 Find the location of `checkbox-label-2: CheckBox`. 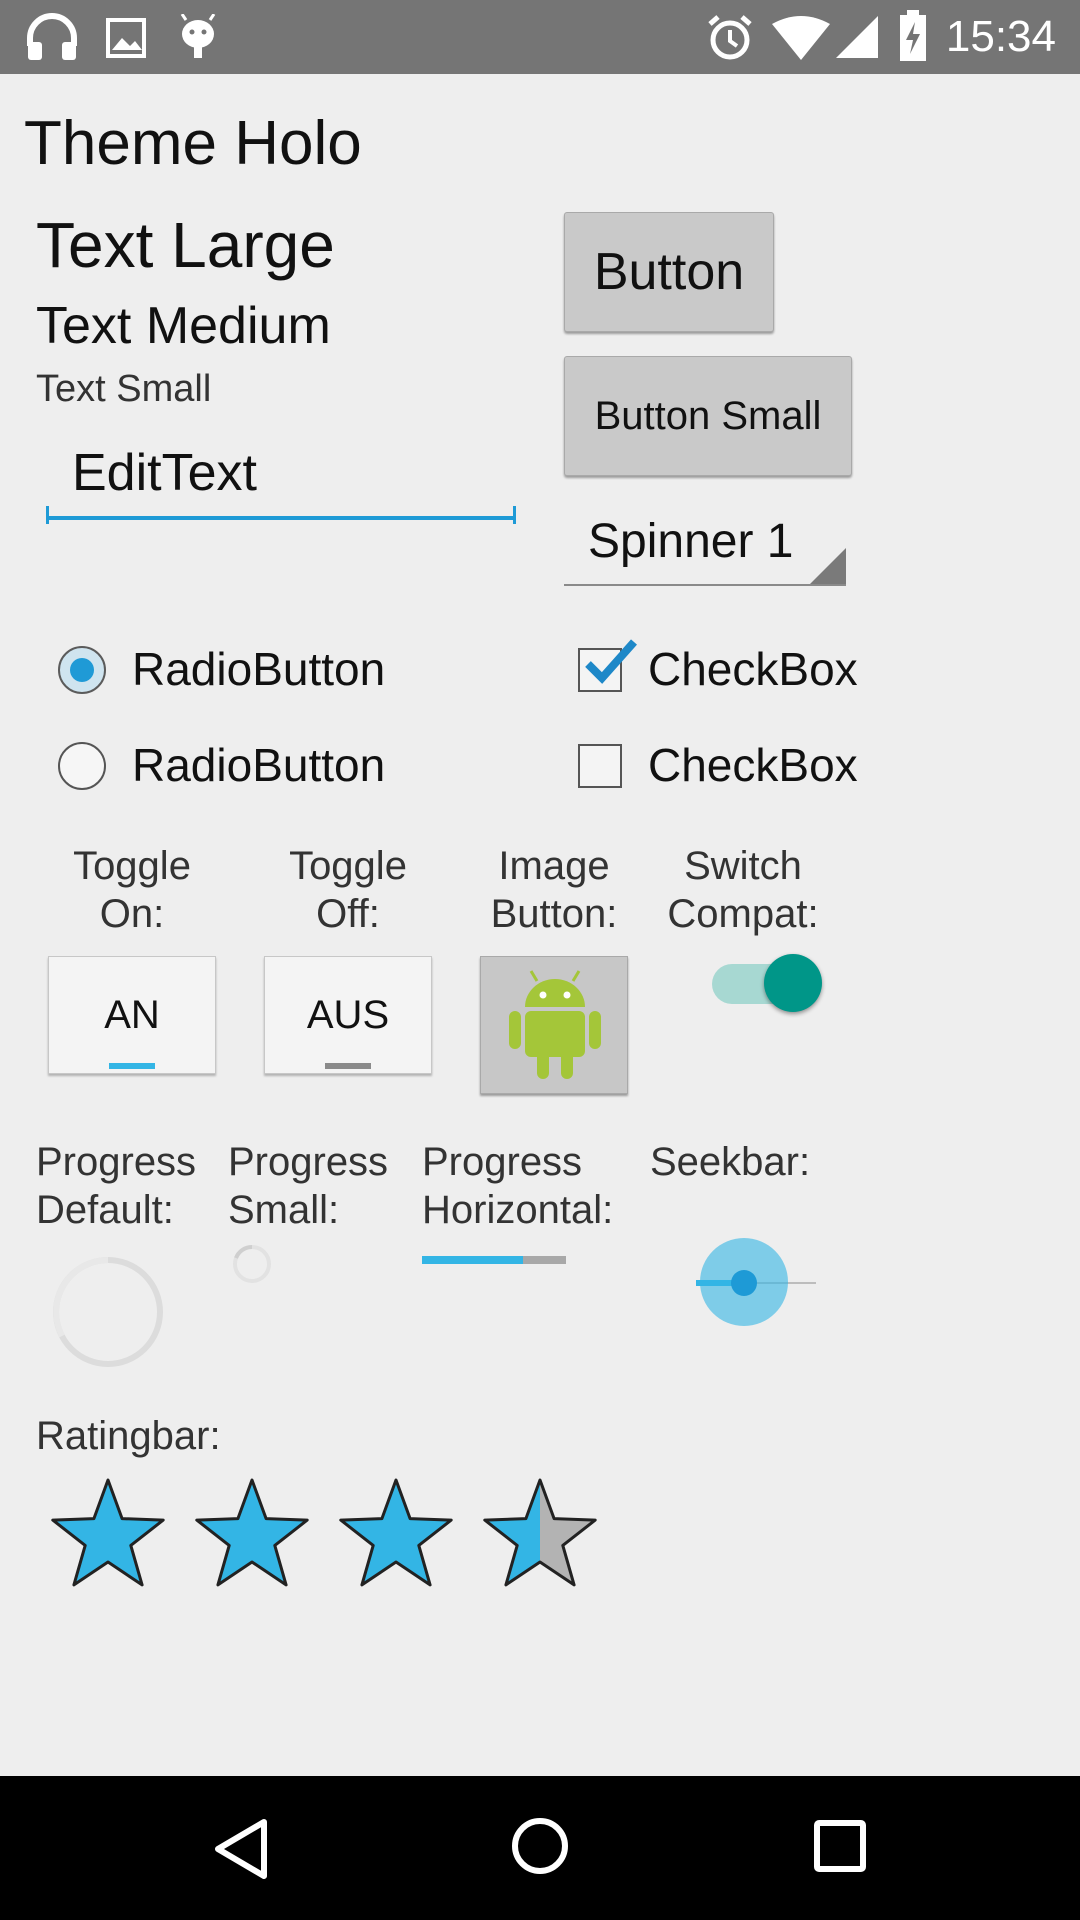

checkbox-label-2: CheckBox is located at coordinates (753, 765).